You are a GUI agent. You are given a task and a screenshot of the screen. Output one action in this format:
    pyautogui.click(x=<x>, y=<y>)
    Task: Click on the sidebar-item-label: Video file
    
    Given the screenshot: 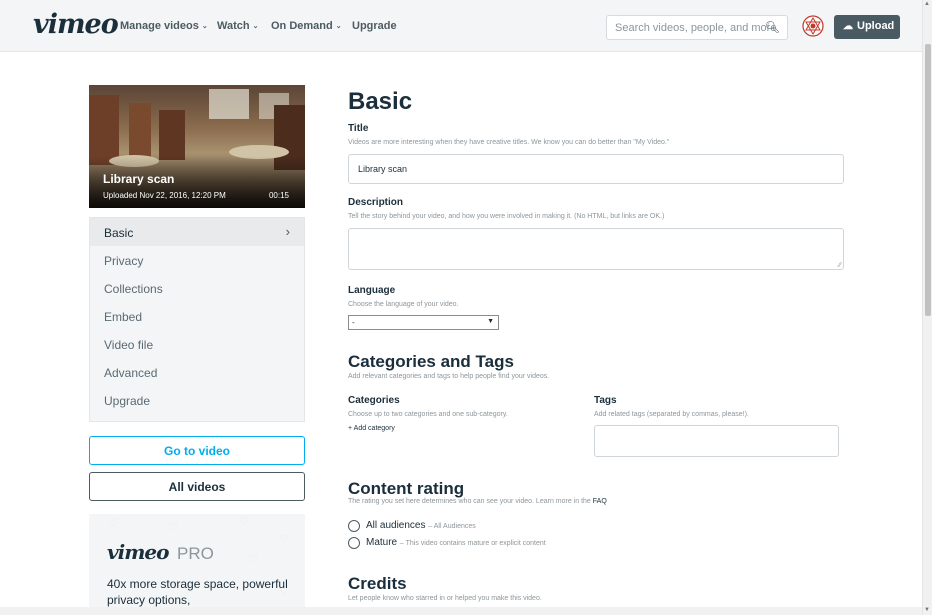 What is the action you would take?
    pyautogui.click(x=129, y=345)
    